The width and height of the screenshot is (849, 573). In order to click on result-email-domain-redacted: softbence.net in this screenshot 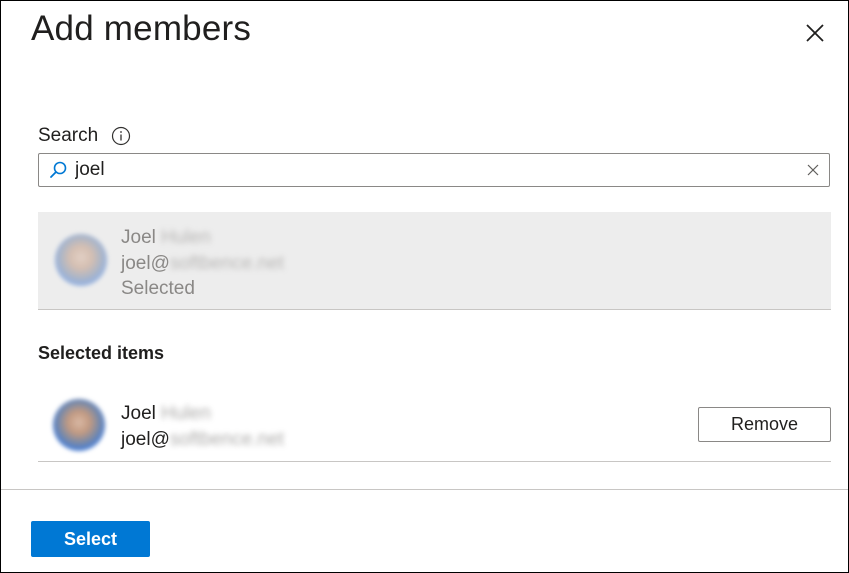, I will do `click(226, 263)`.